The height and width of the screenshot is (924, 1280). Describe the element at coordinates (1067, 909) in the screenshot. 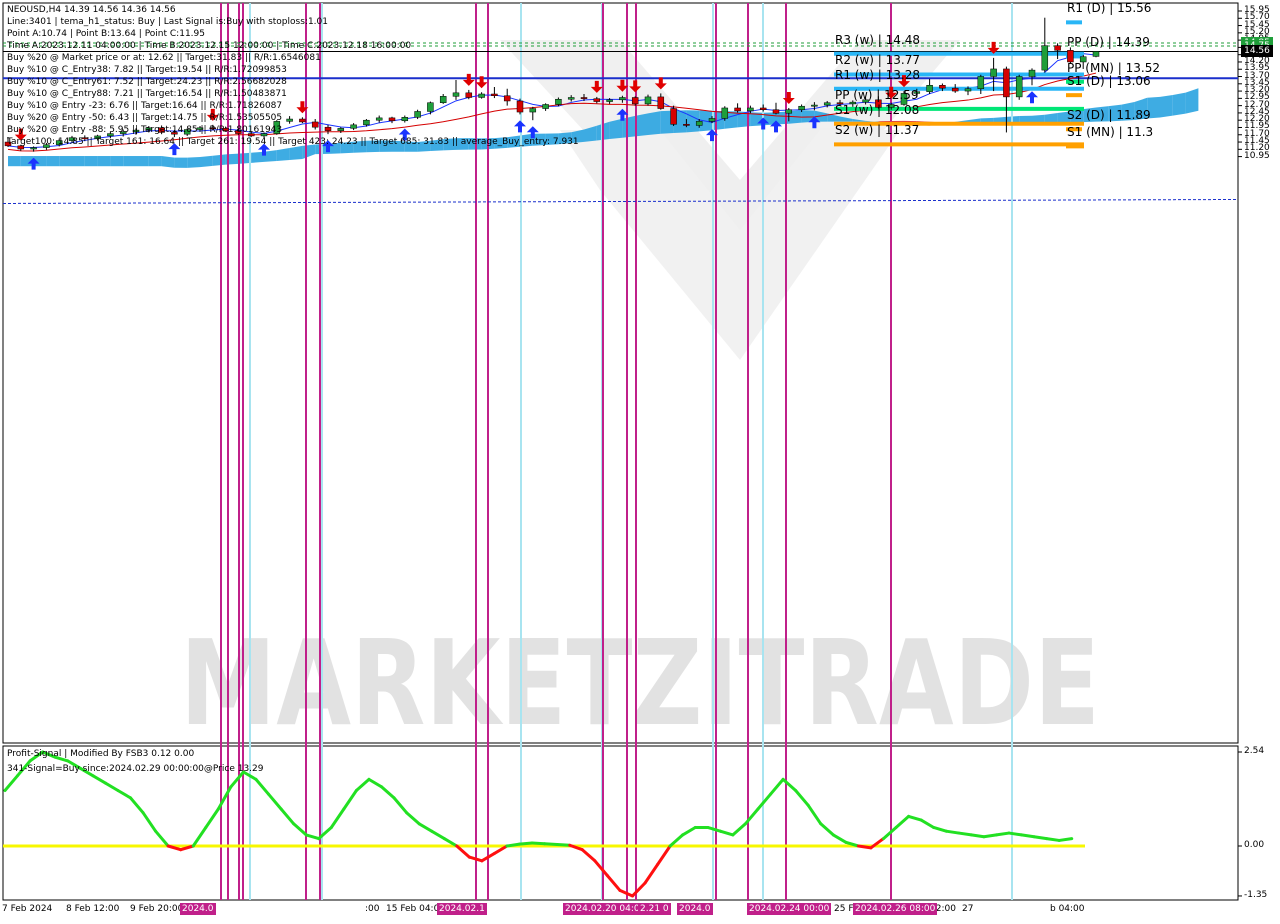

I see `time-tick-label: b 04:00` at that location.